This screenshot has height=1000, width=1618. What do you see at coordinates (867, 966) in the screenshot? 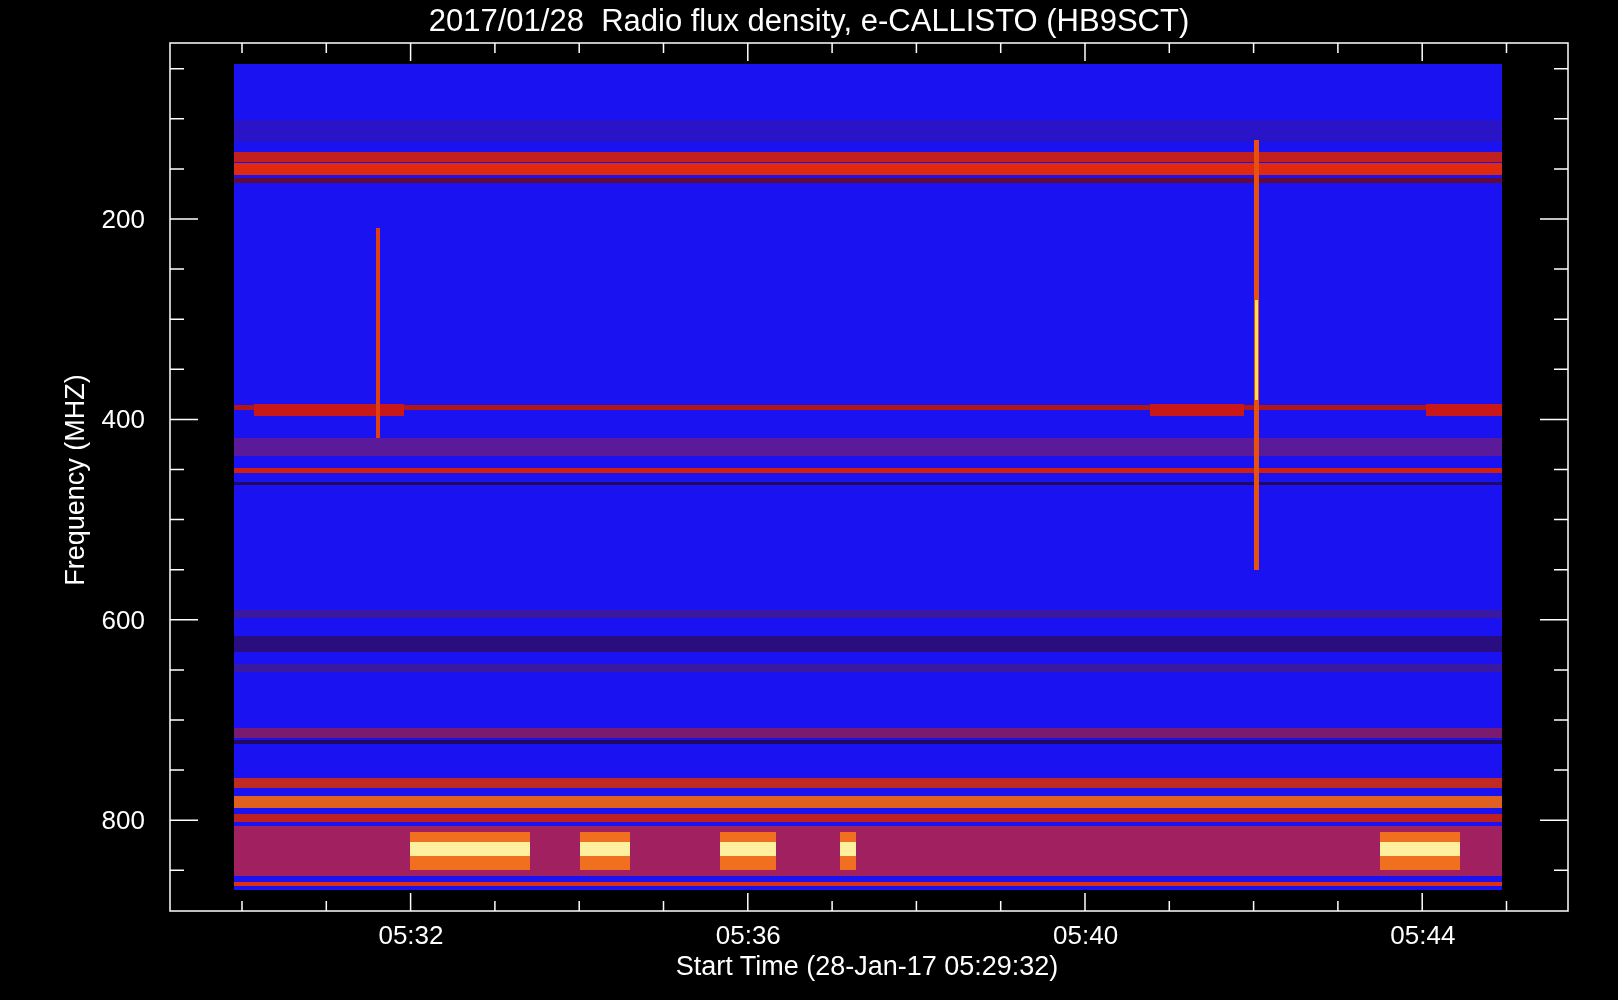
I see `x-axis-label: Start Time (28-Jan-17 05:29:32)` at bounding box center [867, 966].